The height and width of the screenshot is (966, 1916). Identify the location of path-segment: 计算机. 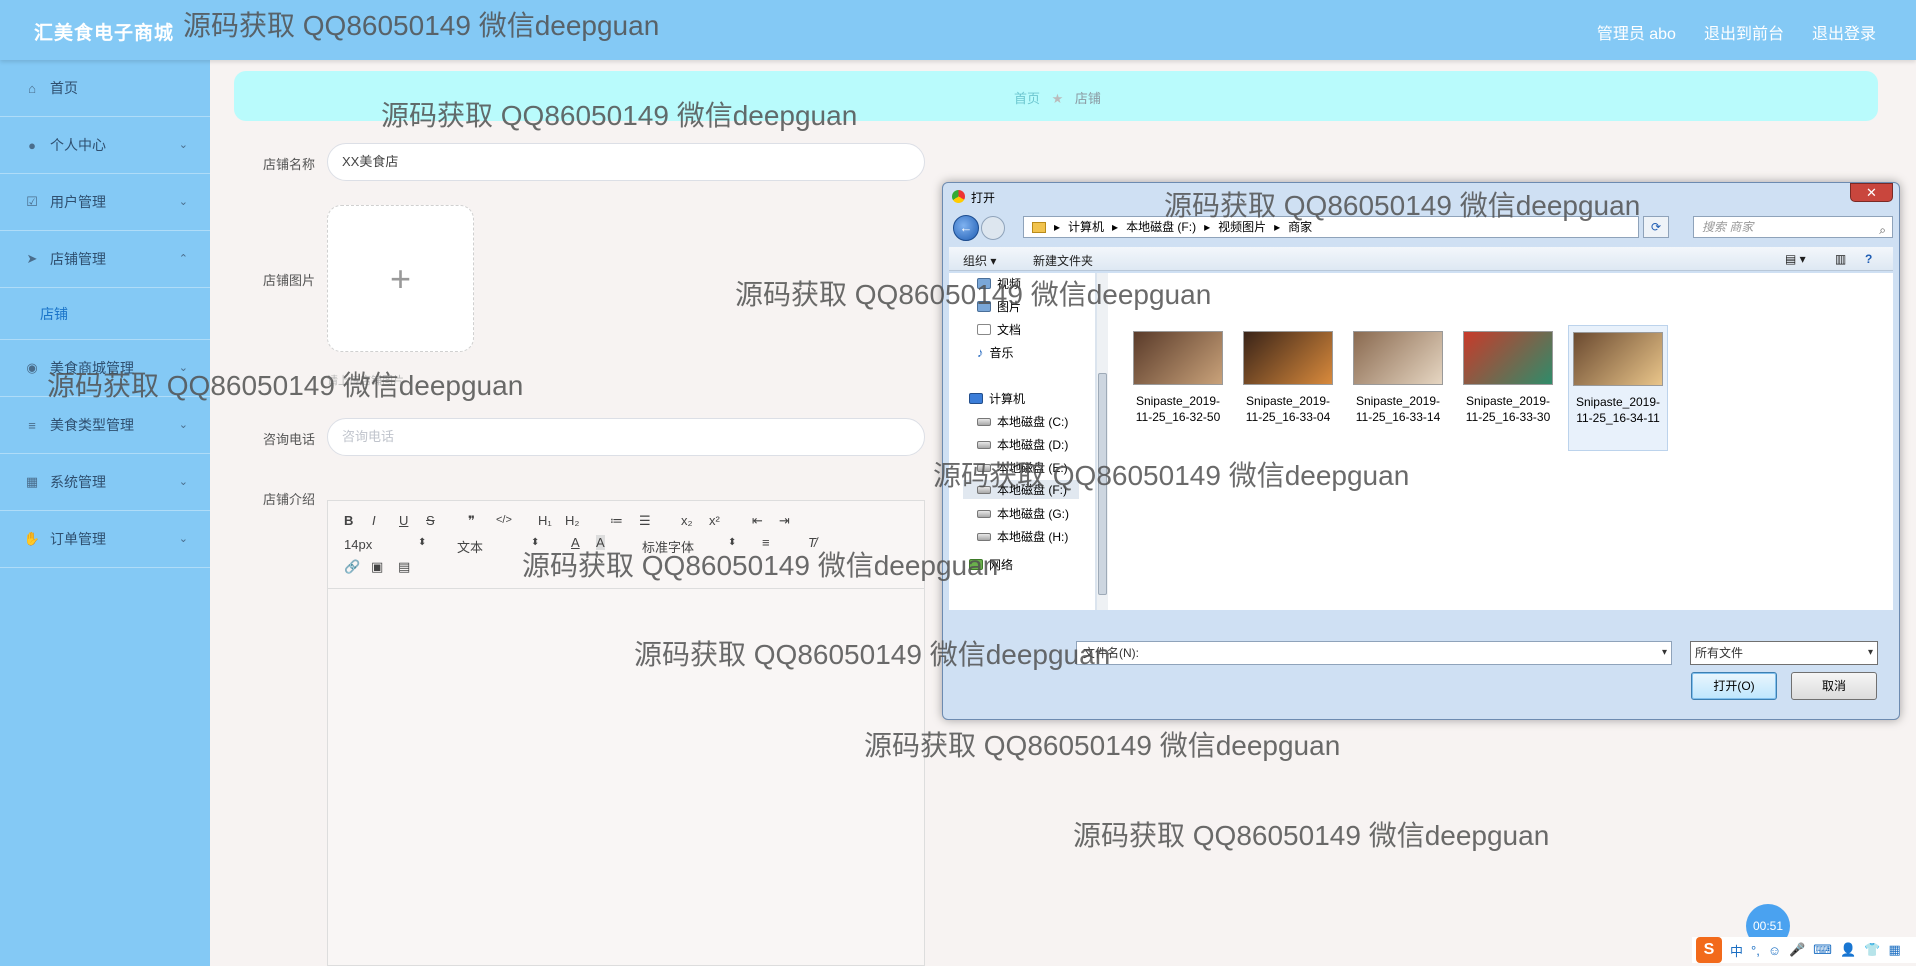
(1086, 227).